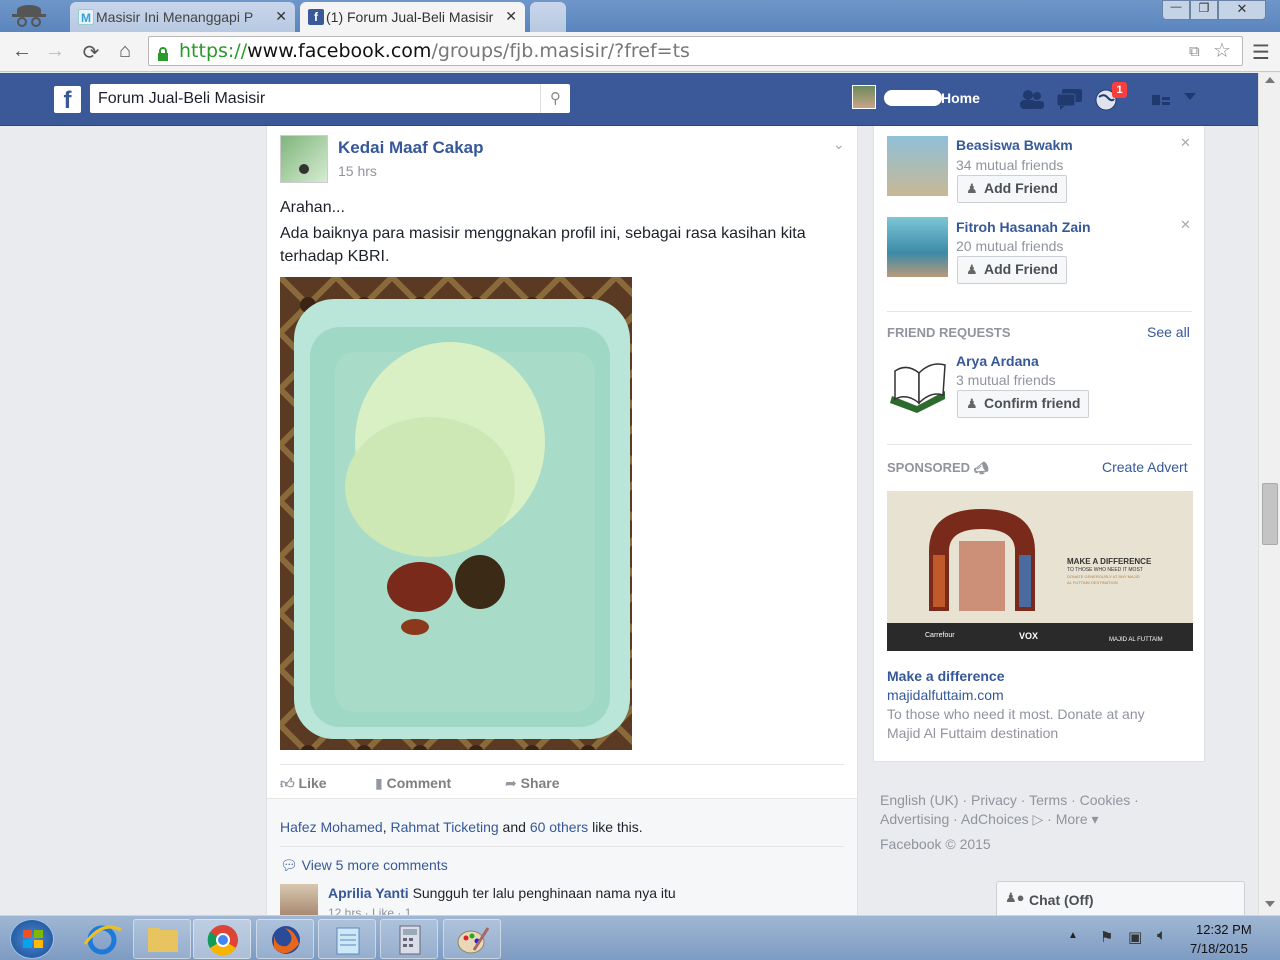  I want to click on ad-title: Make a difference, so click(946, 676).